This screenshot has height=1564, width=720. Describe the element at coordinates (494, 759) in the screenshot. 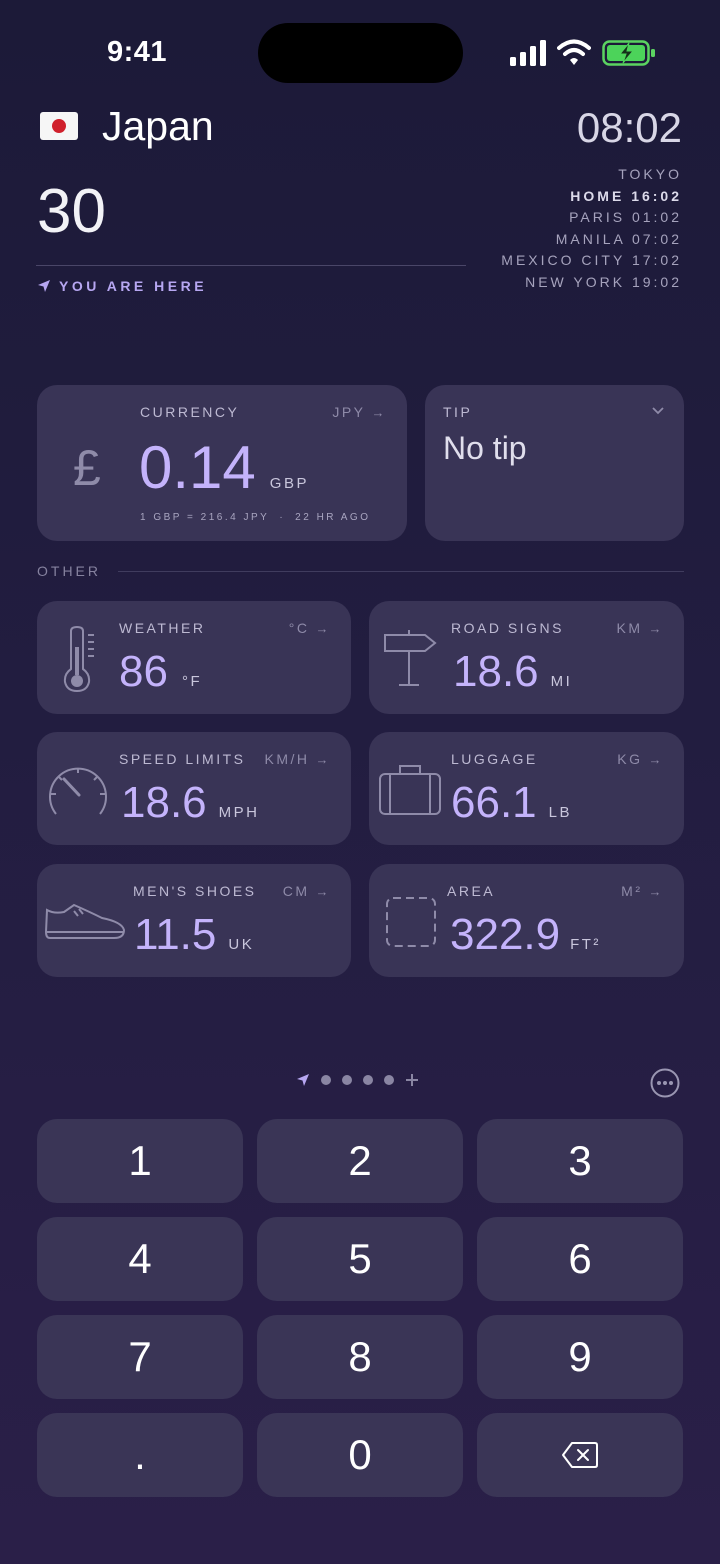

I see `luggage-label: LUGGAGE` at that location.